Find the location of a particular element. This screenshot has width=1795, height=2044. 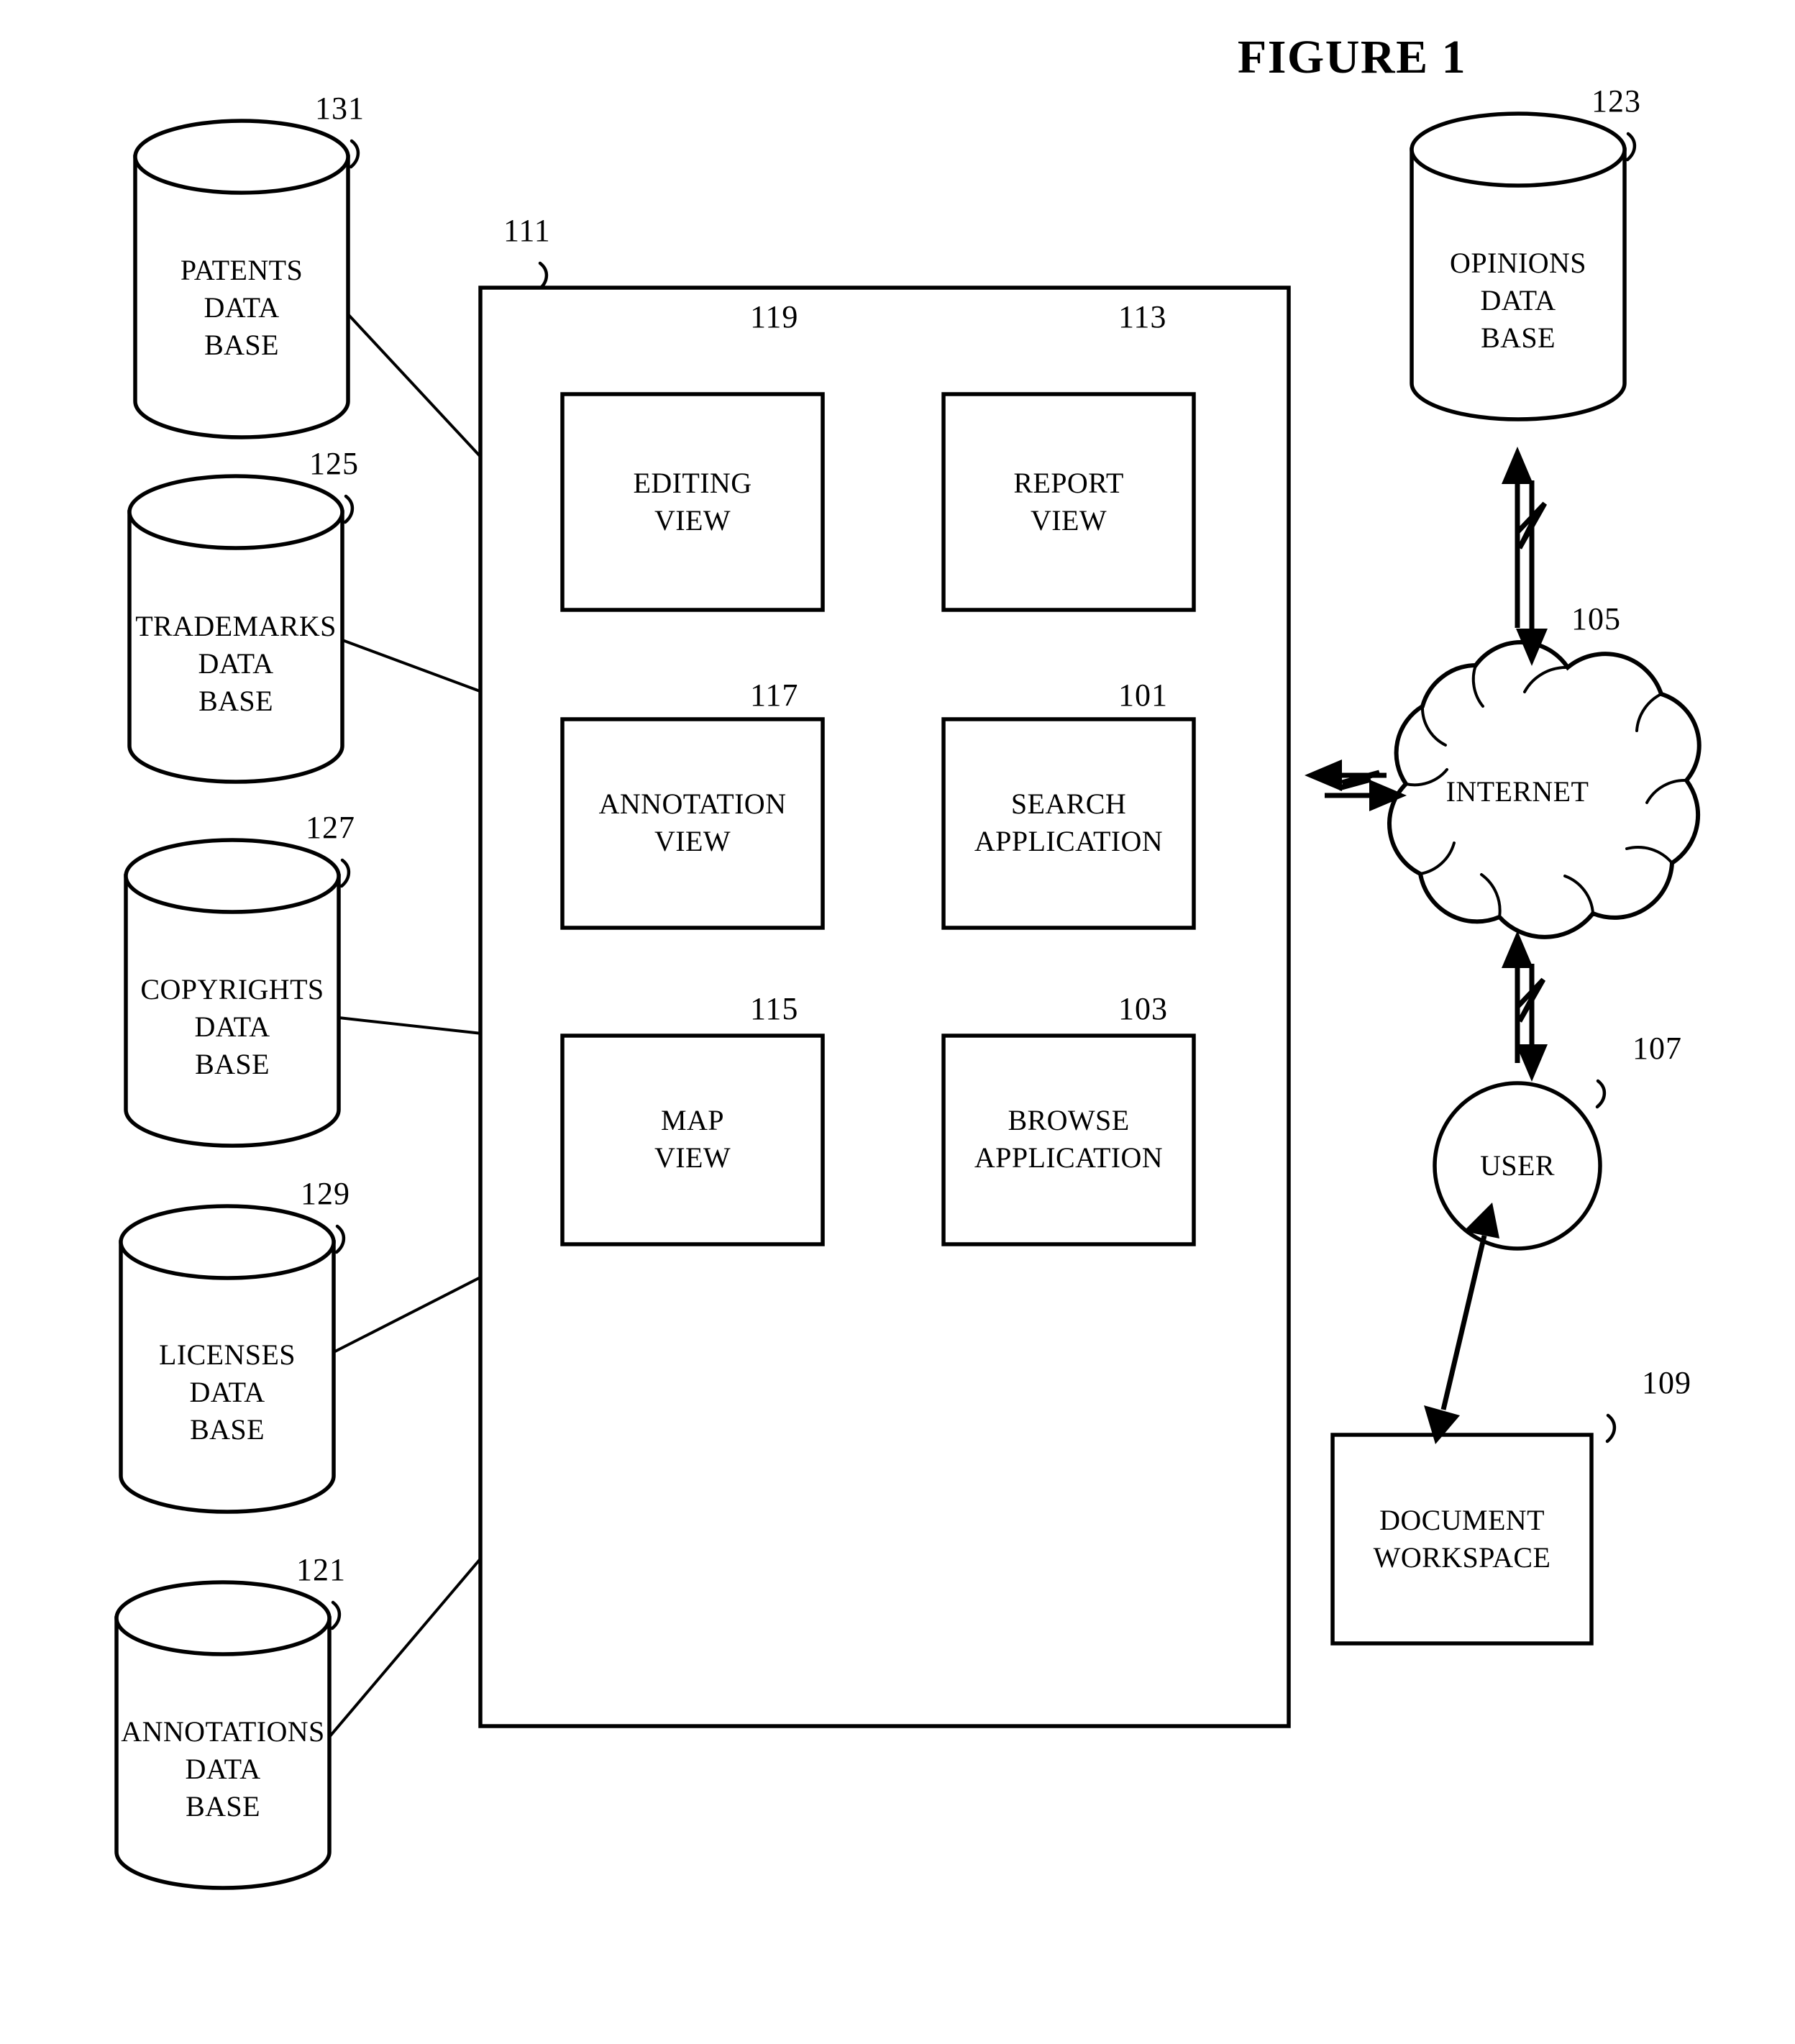

trademarks-database-ref: 125 is located at coordinates (334, 463).